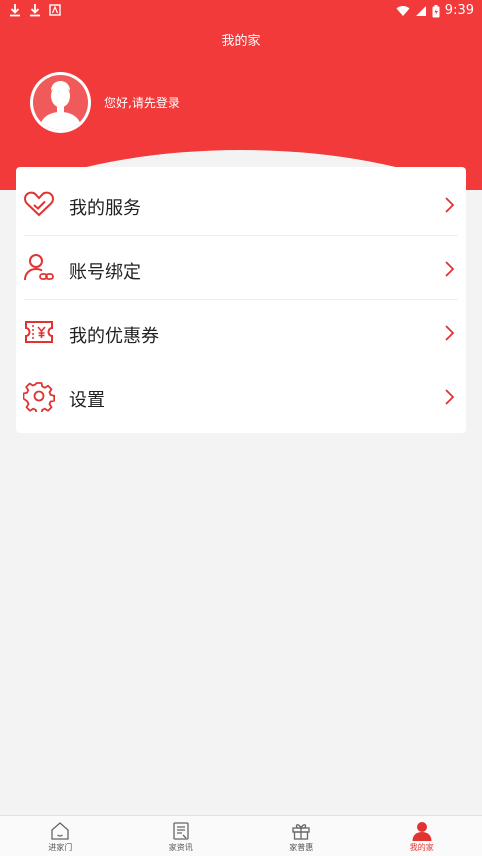 This screenshot has height=856, width=482. I want to click on menu-item-my-services: 我的服务, so click(241, 204).